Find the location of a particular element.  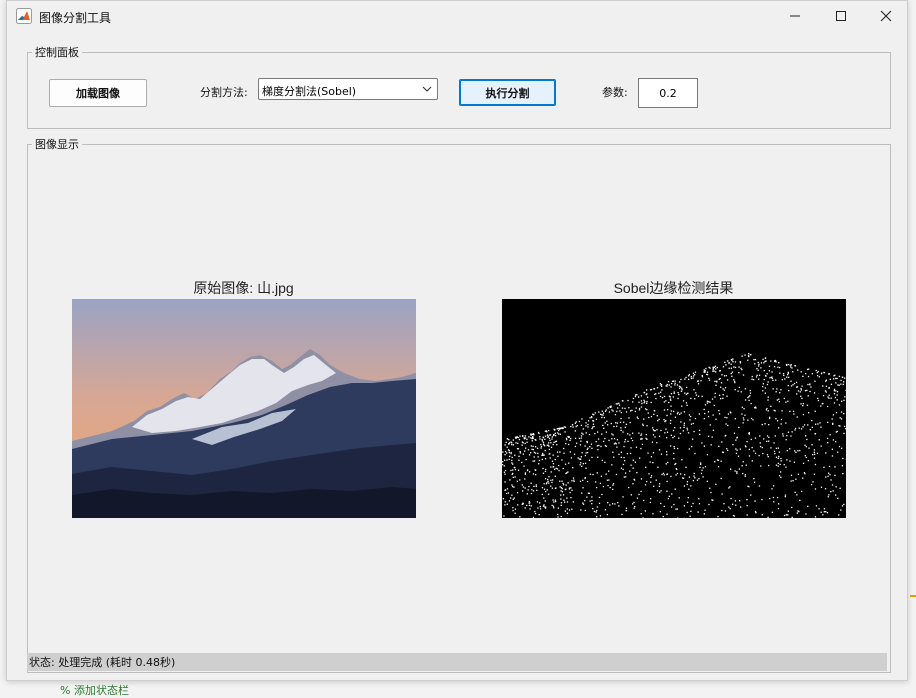

param-input: 0.2 is located at coordinates (668, 93).